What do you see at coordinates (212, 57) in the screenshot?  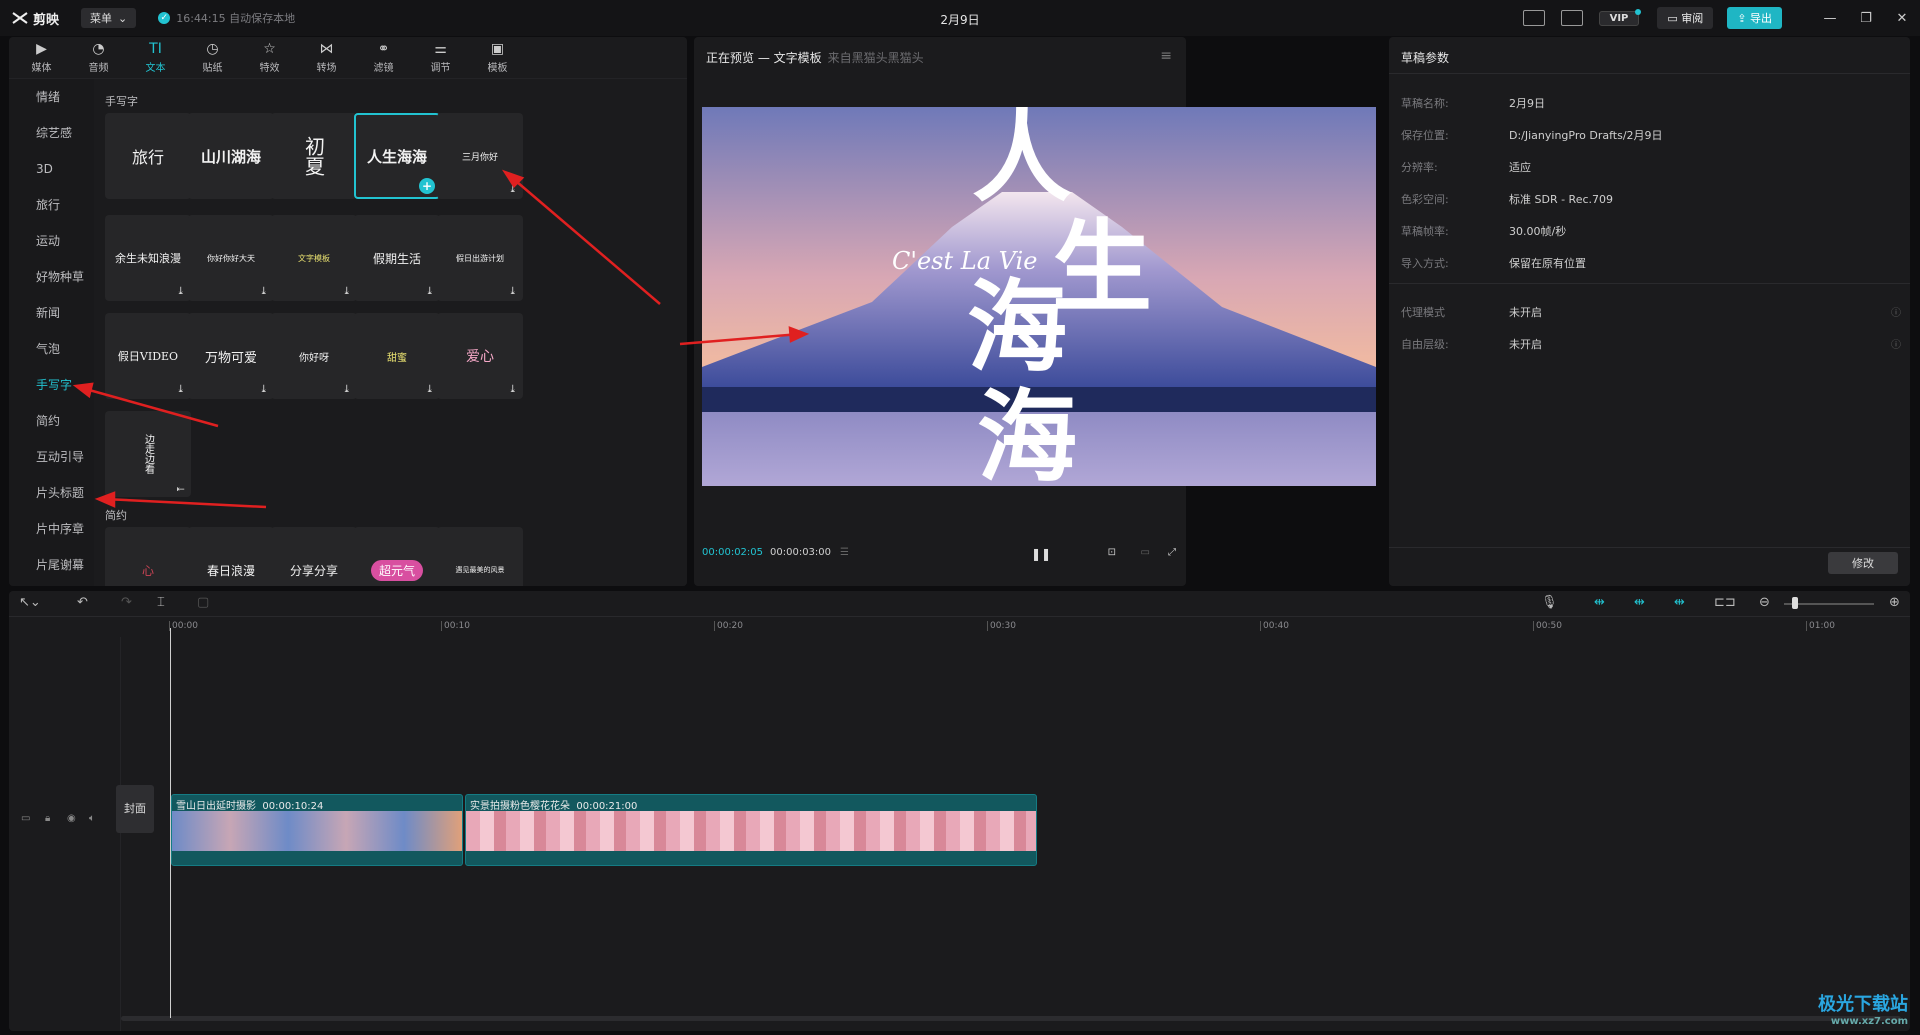 I see `tab-sticker: ◷ 贴纸` at bounding box center [212, 57].